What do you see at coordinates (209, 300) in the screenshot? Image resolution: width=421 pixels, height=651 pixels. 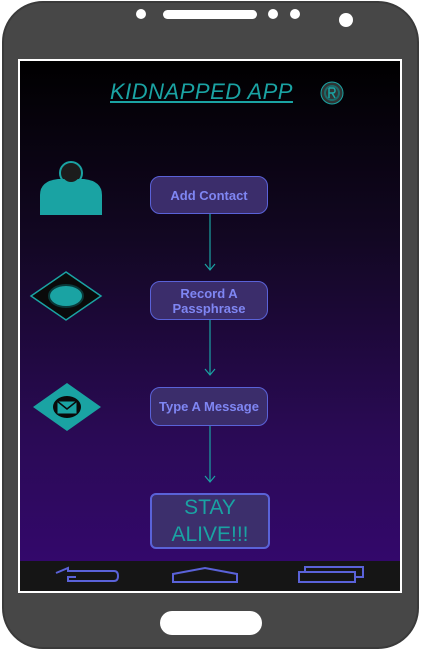 I see `record-passphrase-button: Record A Passphrase` at bounding box center [209, 300].